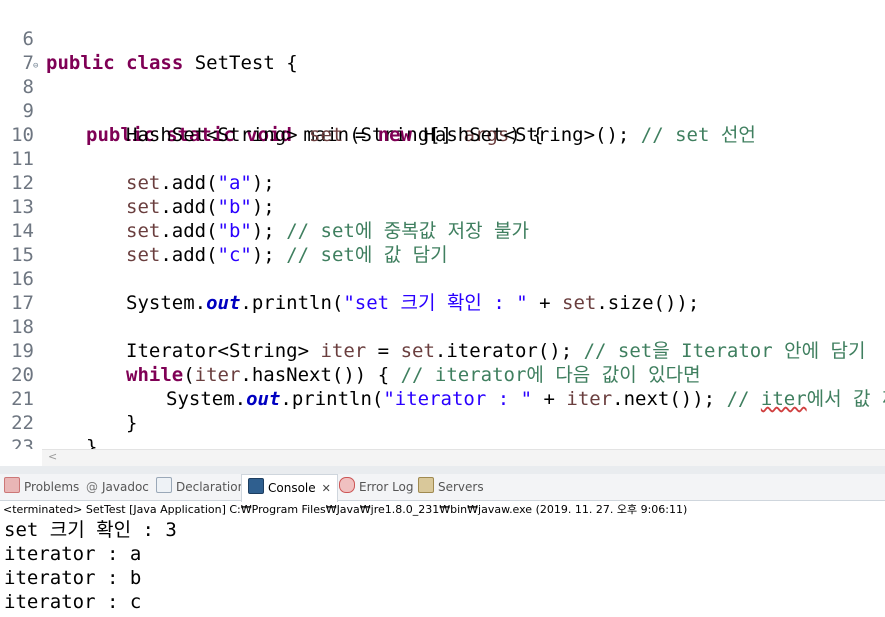  I want to click on code-line-15: 15, so click(442, 242).